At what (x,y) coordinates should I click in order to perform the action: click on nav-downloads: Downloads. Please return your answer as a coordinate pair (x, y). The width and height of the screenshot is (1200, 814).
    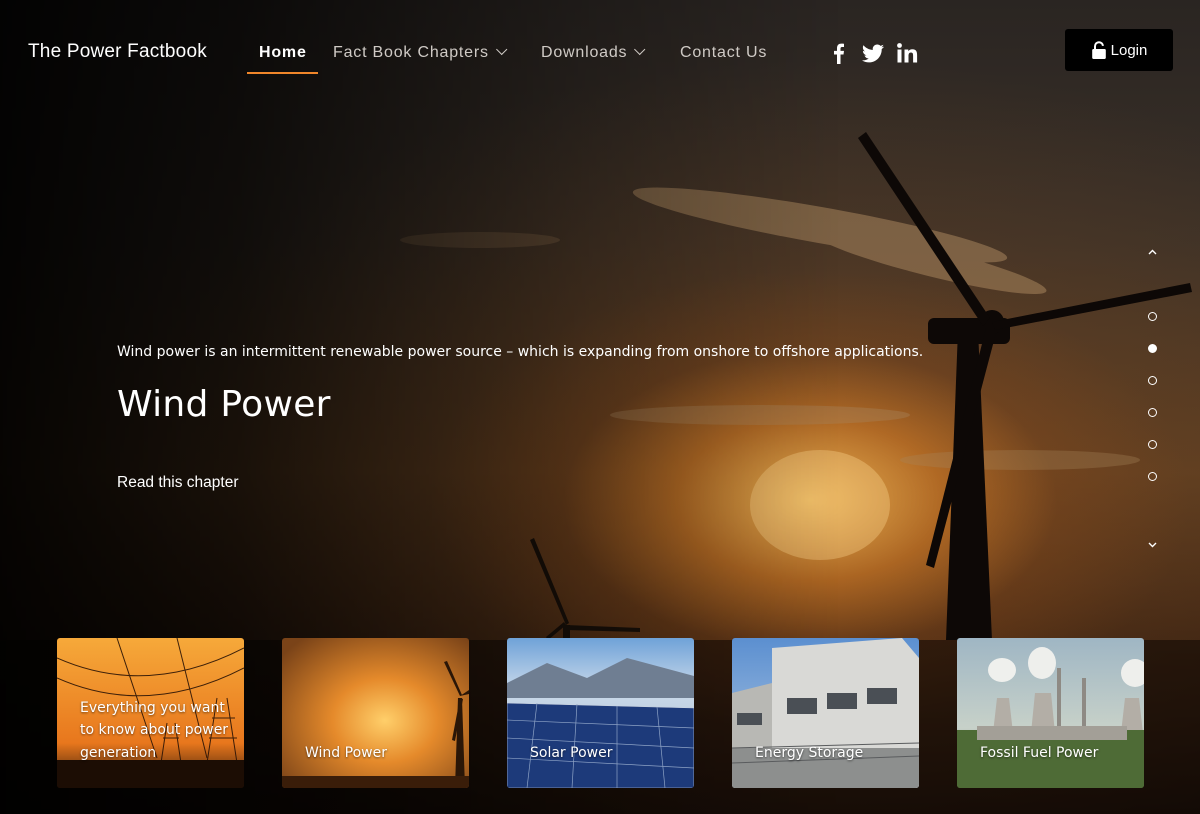
    Looking at the image, I should click on (593, 52).